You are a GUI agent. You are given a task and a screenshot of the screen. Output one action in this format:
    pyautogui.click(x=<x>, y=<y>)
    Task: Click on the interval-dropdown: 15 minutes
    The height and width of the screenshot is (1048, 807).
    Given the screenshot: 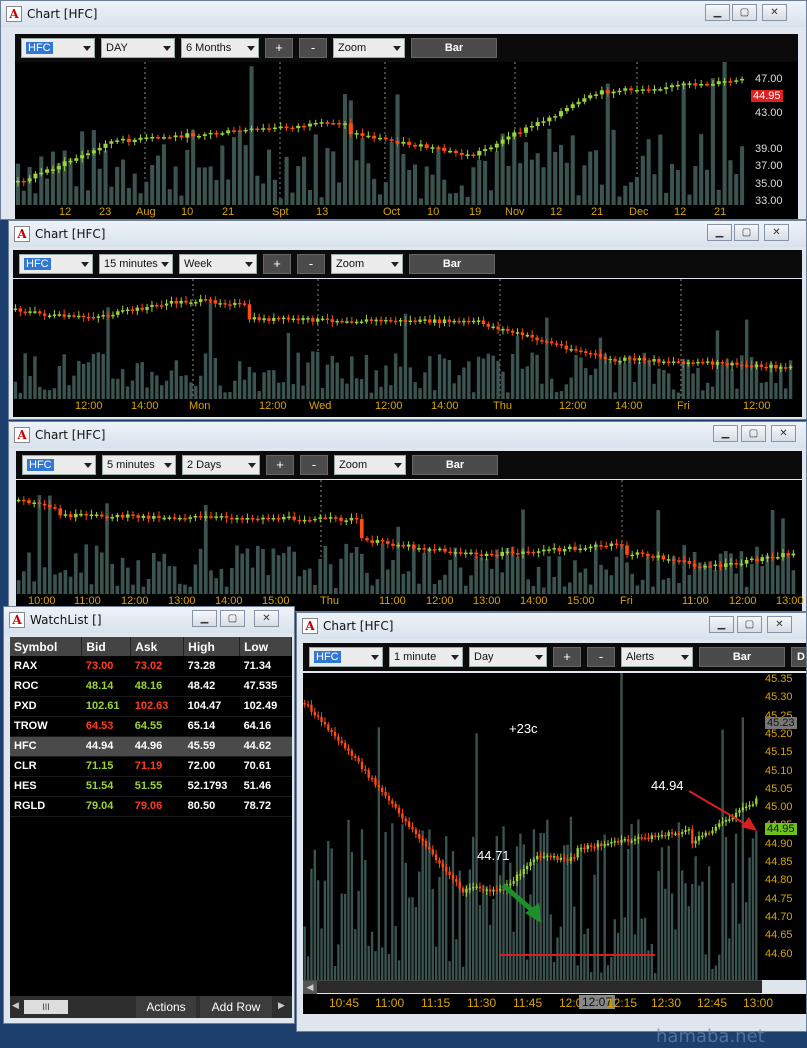 What is the action you would take?
    pyautogui.click(x=136, y=264)
    